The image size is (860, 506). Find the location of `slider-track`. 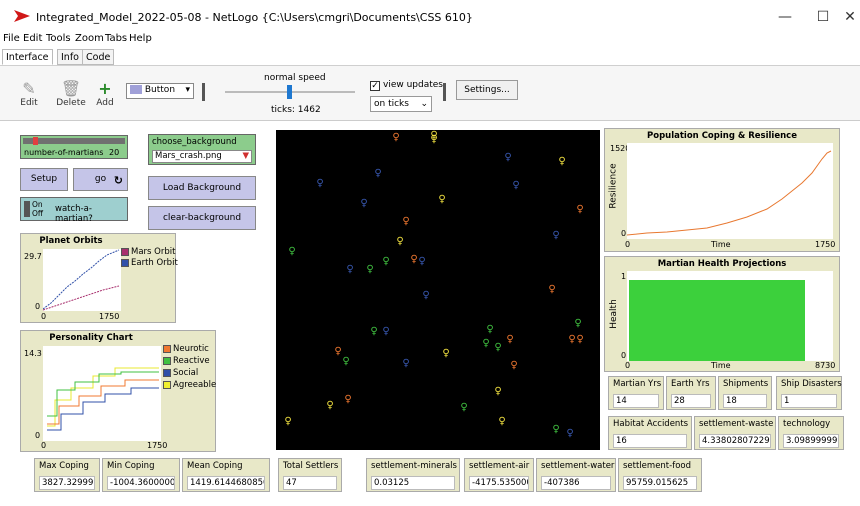

slider-track is located at coordinates (74, 141).